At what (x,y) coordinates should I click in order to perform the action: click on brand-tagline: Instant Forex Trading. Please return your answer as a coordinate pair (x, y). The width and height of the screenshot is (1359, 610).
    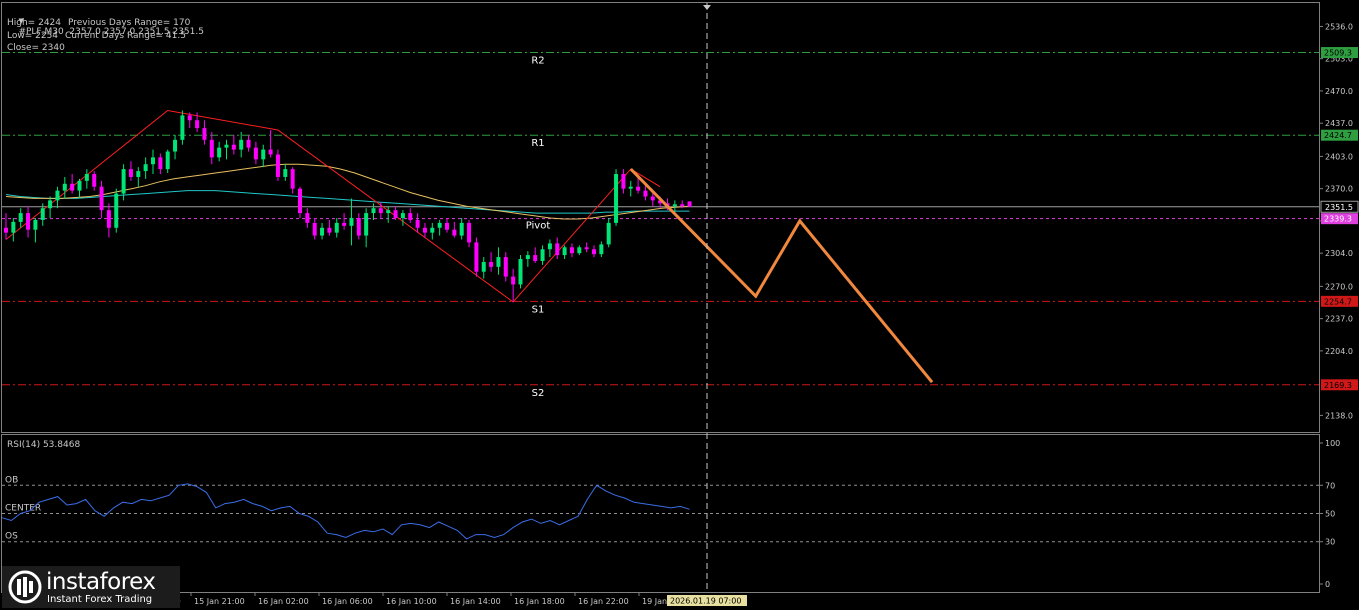
    Looking at the image, I should click on (100, 599).